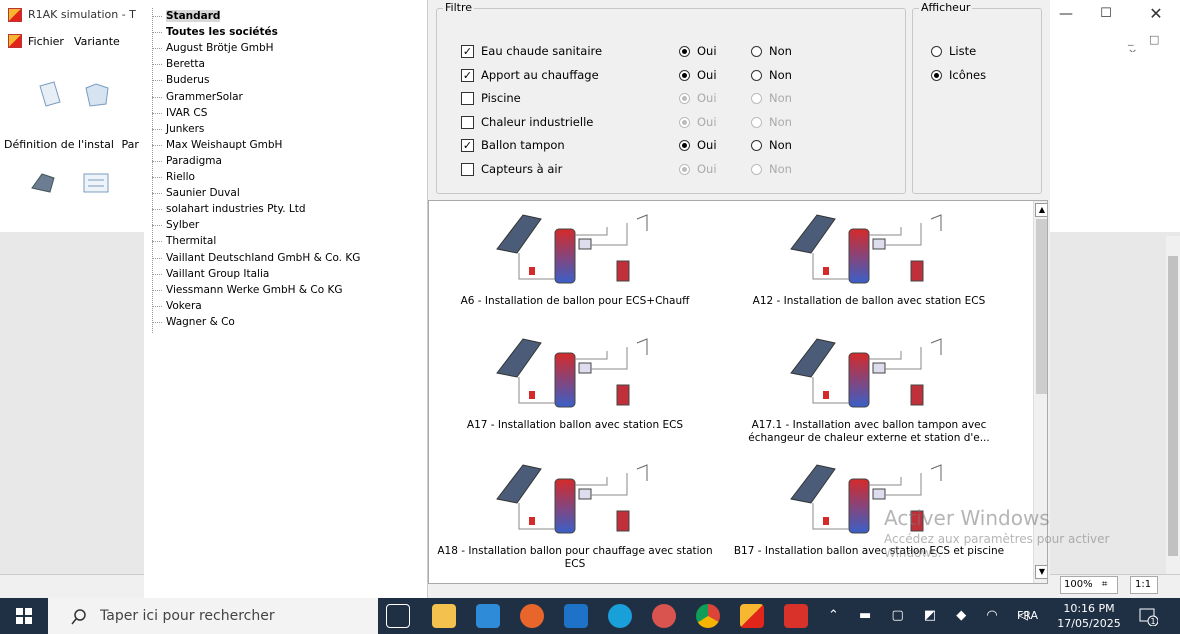  Describe the element at coordinates (936, 75) in the screenshot. I see `radio-icones` at that location.